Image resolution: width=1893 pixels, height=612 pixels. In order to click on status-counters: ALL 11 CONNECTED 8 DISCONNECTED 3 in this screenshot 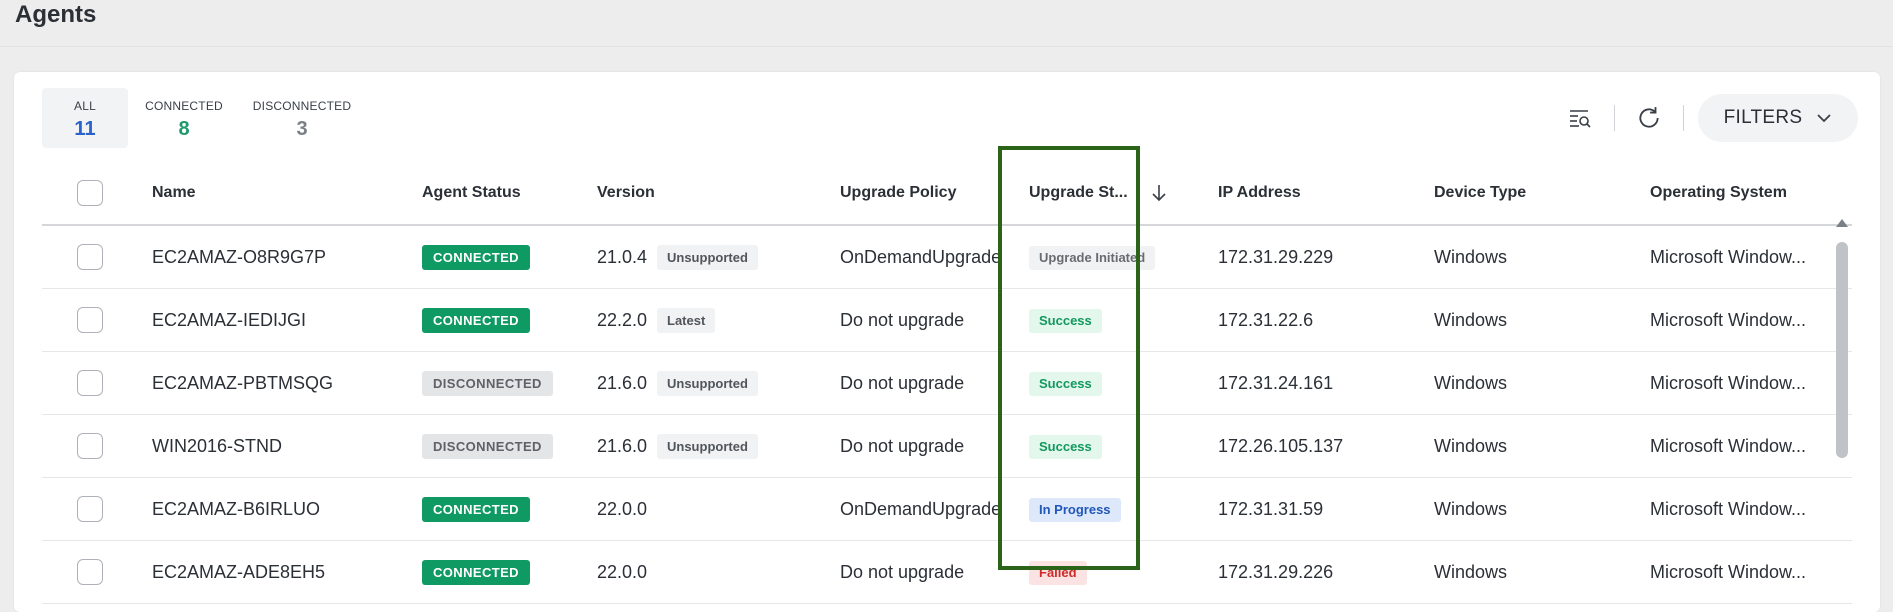, I will do `click(203, 118)`.